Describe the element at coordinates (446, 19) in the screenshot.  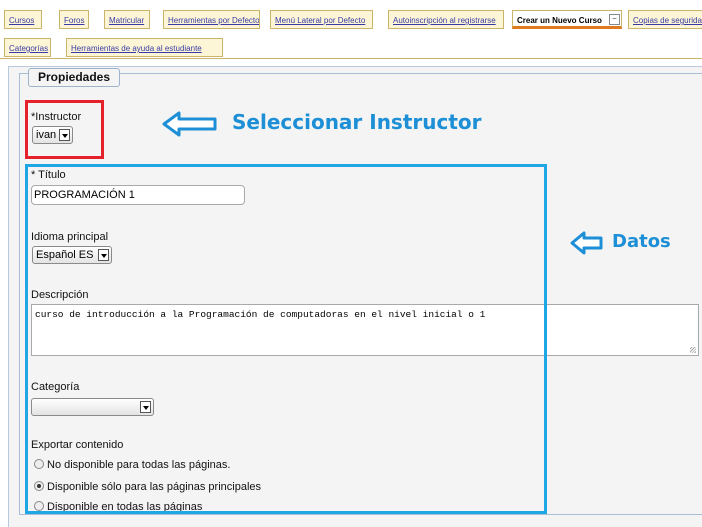
I see `tab-autoinscripcion: Autoinscripción al registrarse` at that location.